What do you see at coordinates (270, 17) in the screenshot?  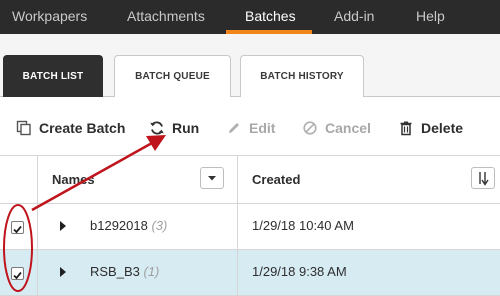 I see `nav-tab-batches: Batches` at bounding box center [270, 17].